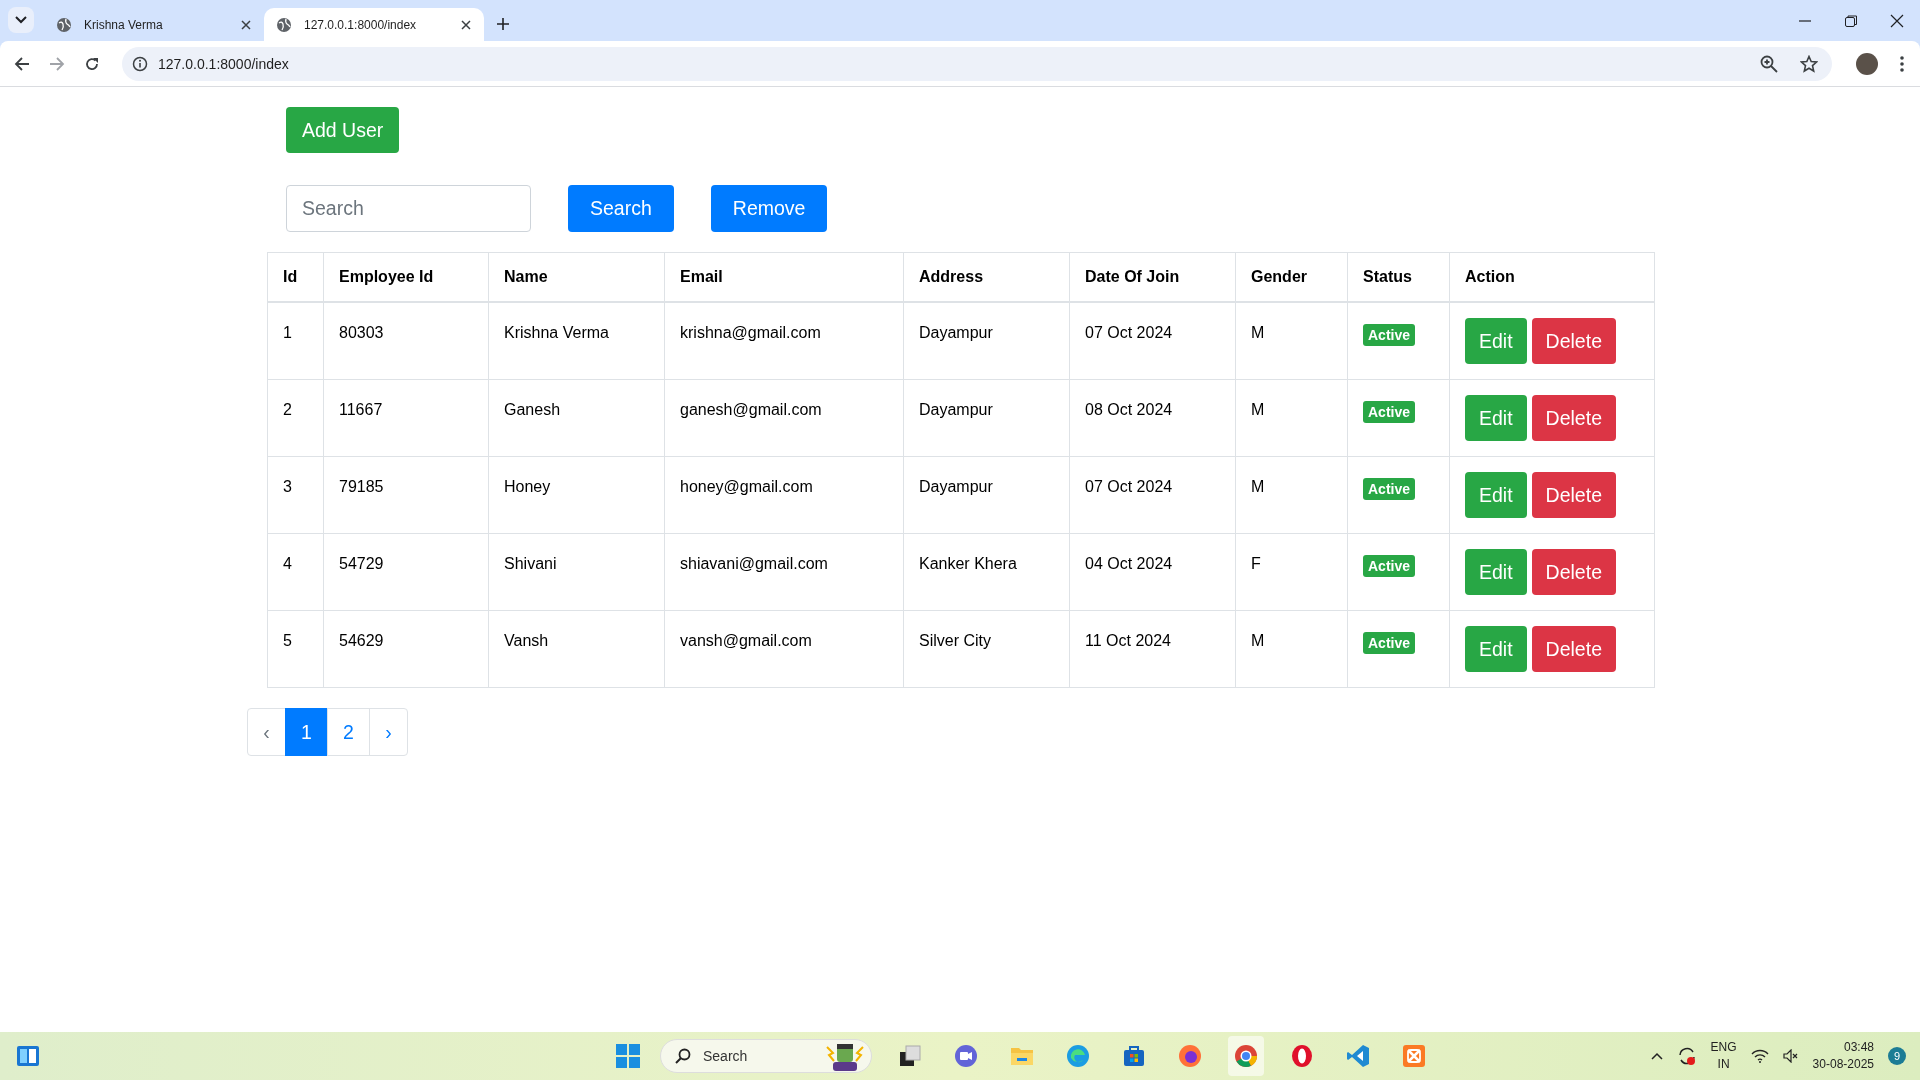  I want to click on tab-list-button, so click(21, 20).